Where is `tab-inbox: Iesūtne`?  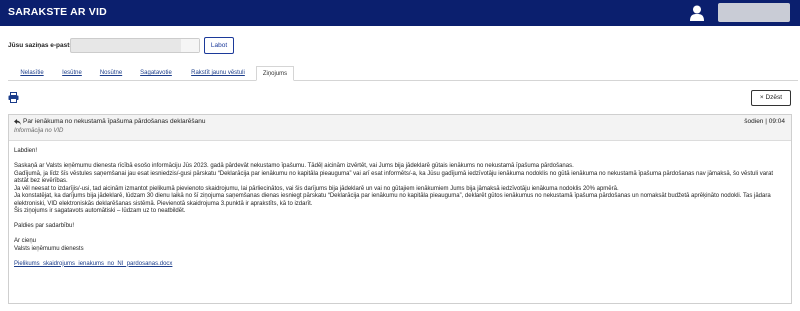 tab-inbox: Iesūtne is located at coordinates (72, 73).